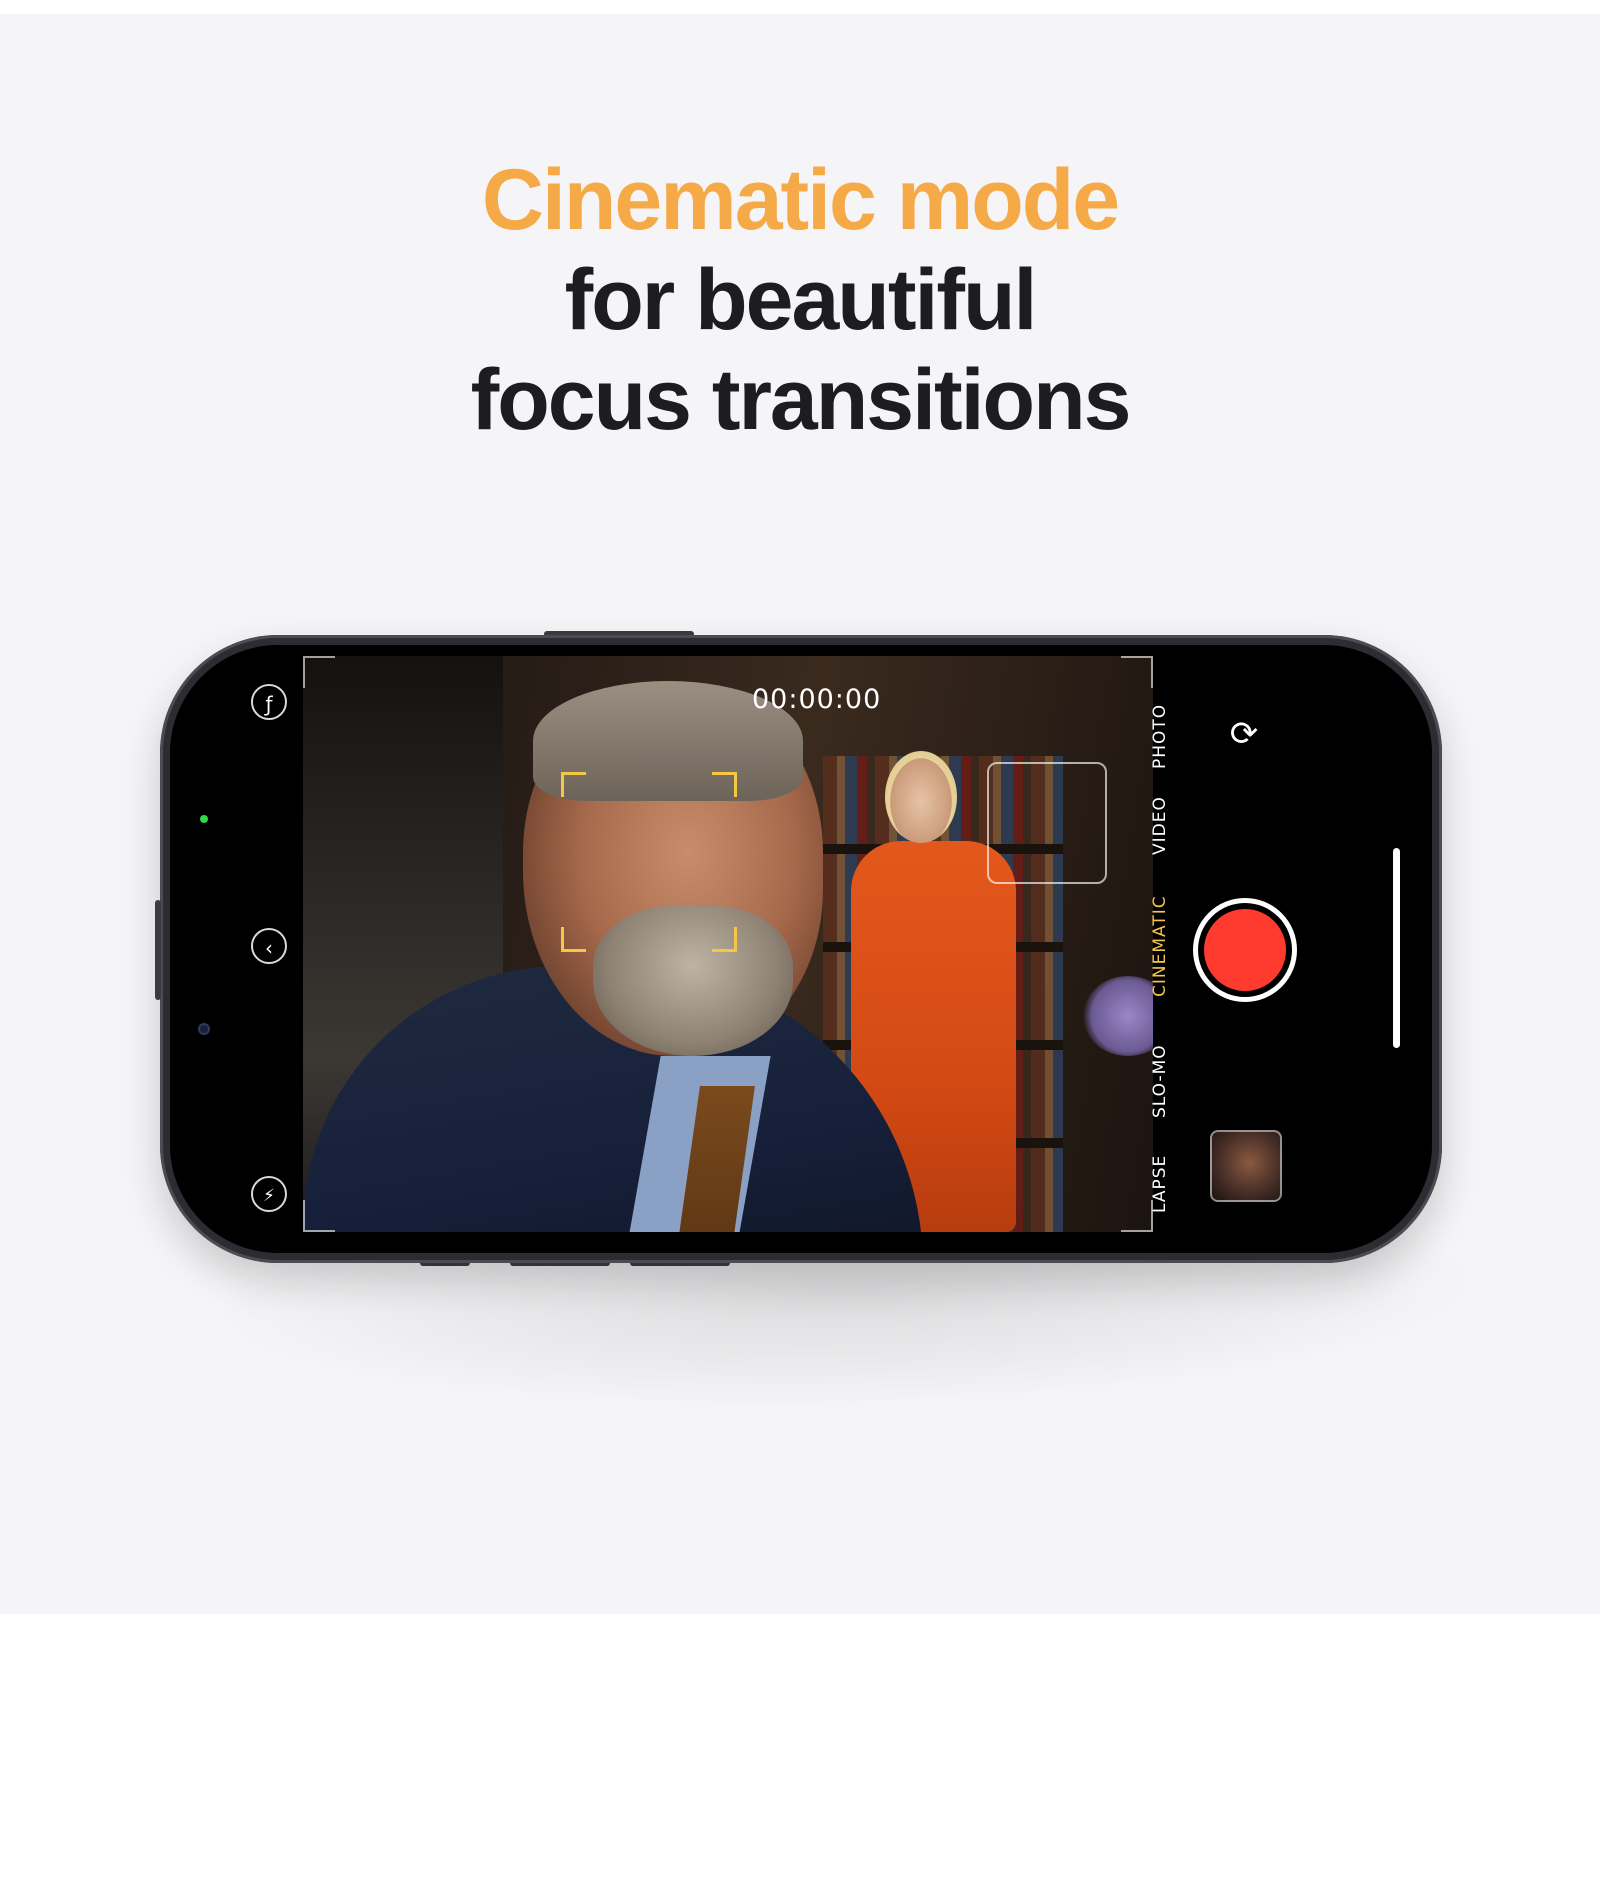 The width and height of the screenshot is (1600, 1903). Describe the element at coordinates (1396, 948) in the screenshot. I see `home-indicator` at that location.